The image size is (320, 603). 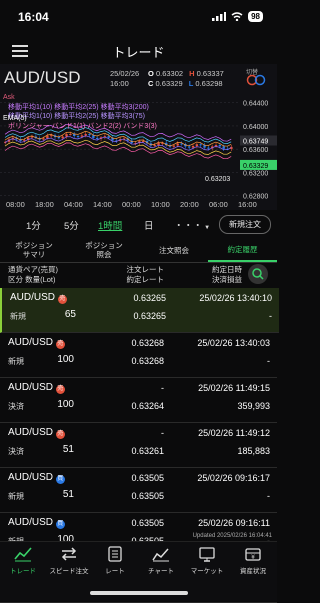 What do you see at coordinates (242, 250) in the screenshot?
I see `tab-execution-history: 約定履歴` at bounding box center [242, 250].